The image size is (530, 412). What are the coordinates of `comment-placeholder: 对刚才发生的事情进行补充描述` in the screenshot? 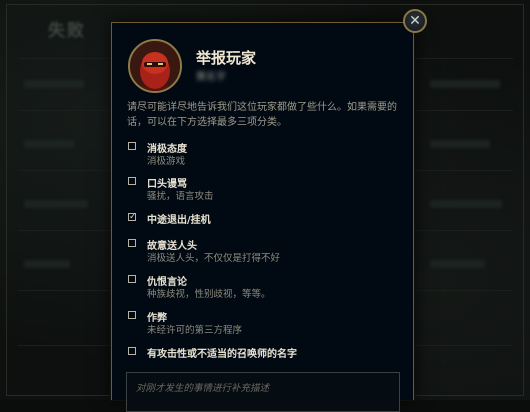 It's located at (203, 388).